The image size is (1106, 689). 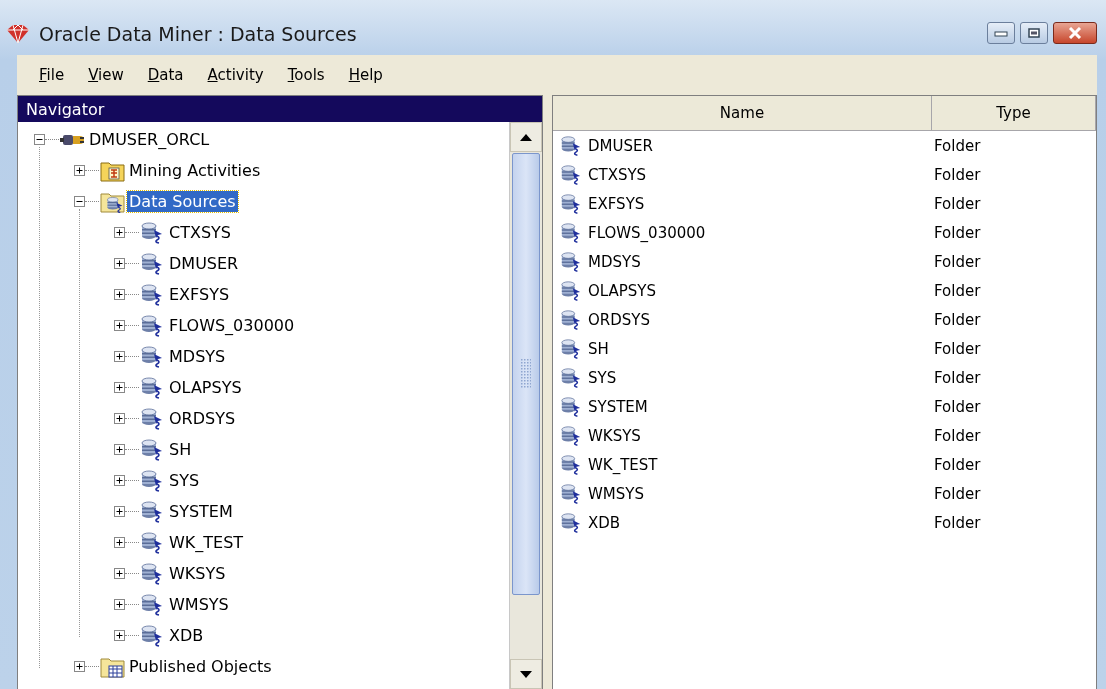 What do you see at coordinates (204, 263) in the screenshot?
I see `tree-item: DMUSER` at bounding box center [204, 263].